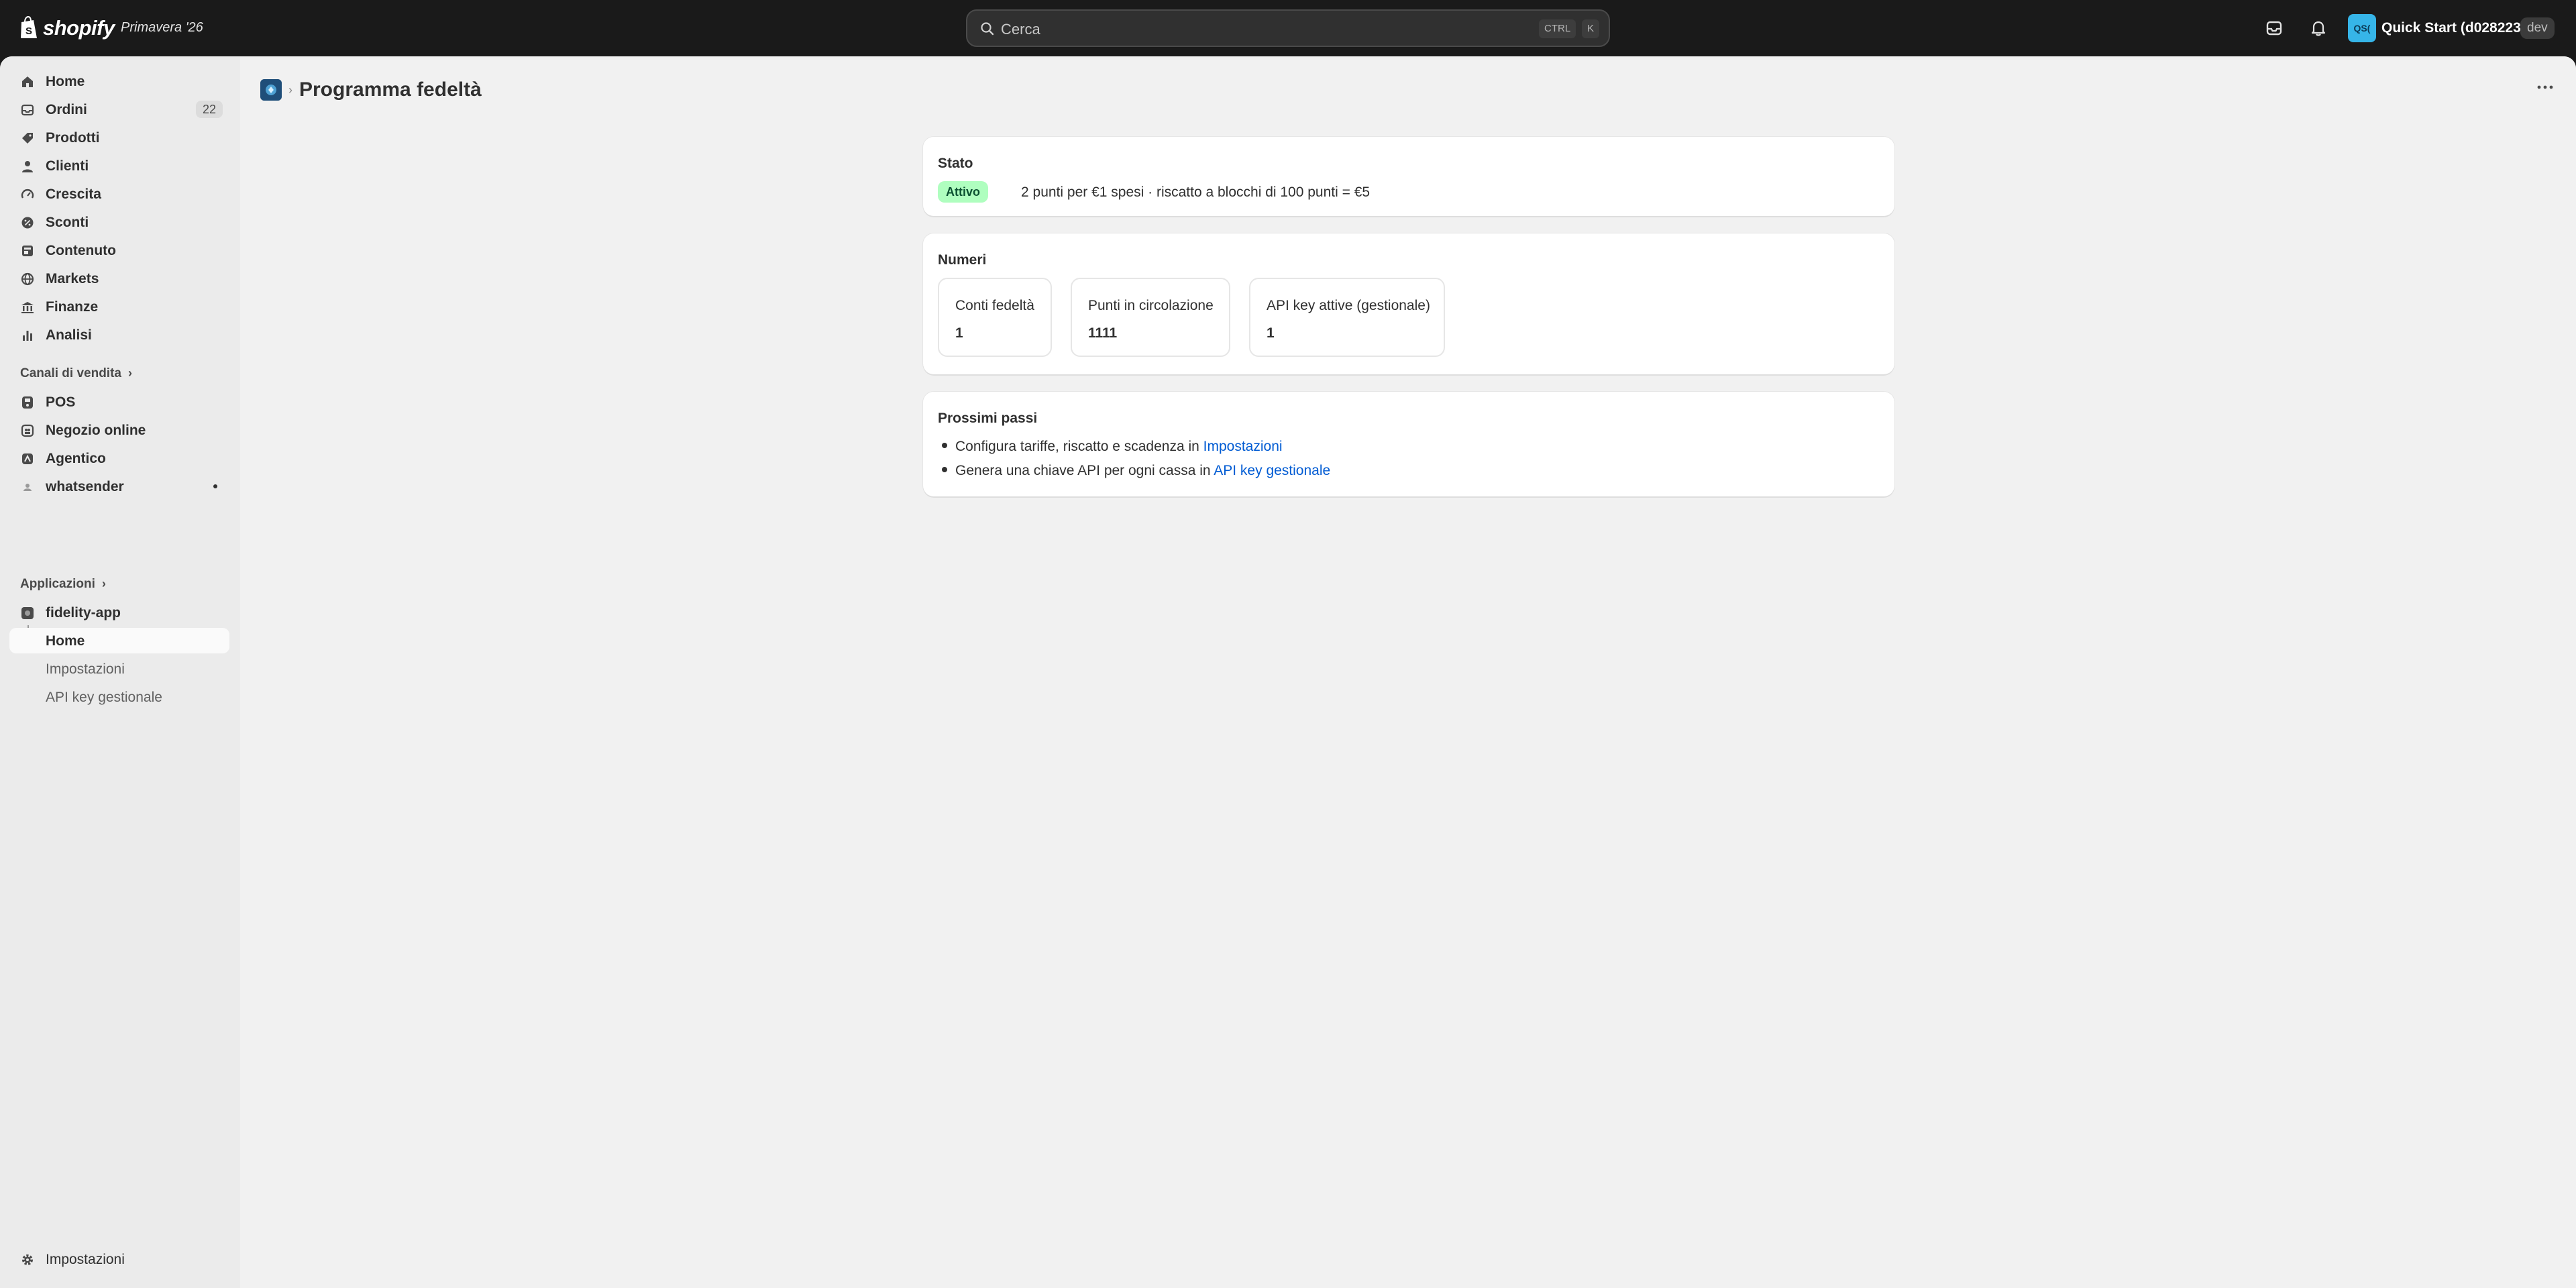 Image resolution: width=2576 pixels, height=1288 pixels. What do you see at coordinates (79, 28) in the screenshot?
I see `shopify-wordmark: shopify` at bounding box center [79, 28].